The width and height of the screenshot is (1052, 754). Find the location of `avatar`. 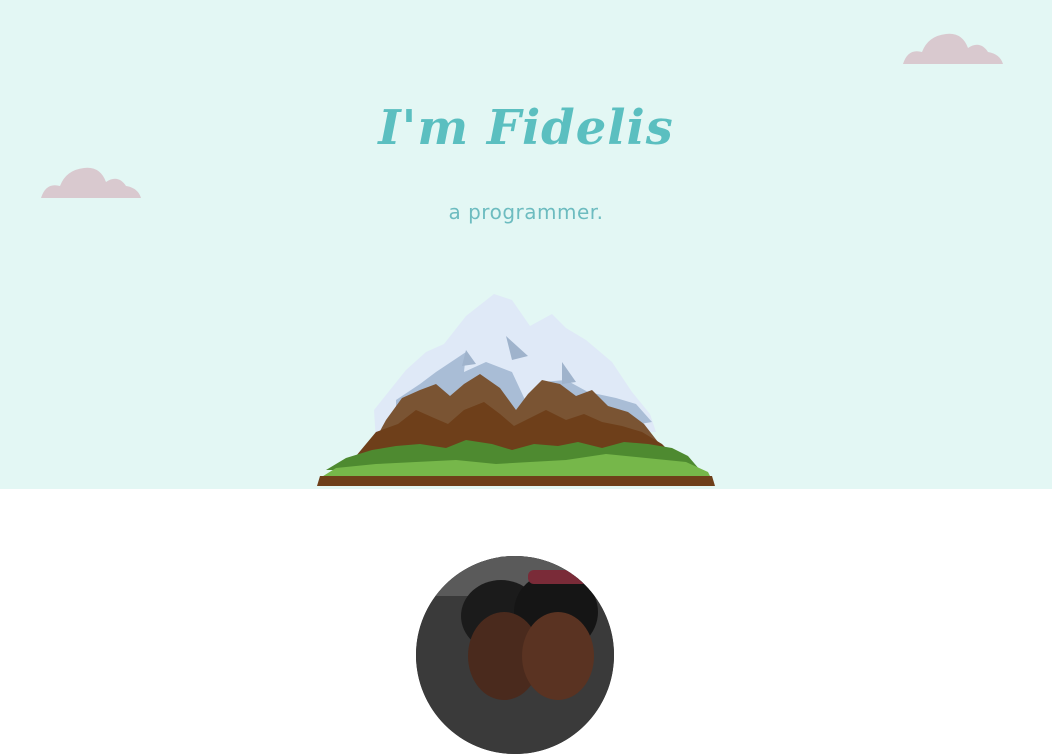

avatar is located at coordinates (515, 655).